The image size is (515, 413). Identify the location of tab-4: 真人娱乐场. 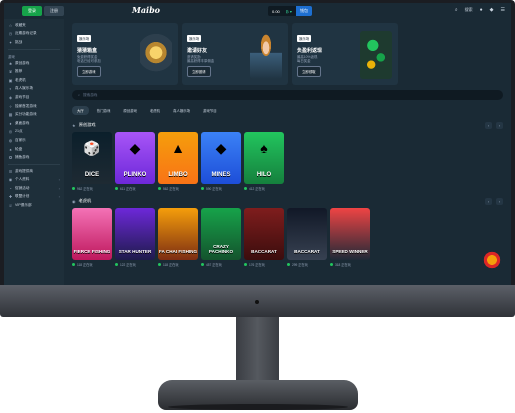
(181, 110).